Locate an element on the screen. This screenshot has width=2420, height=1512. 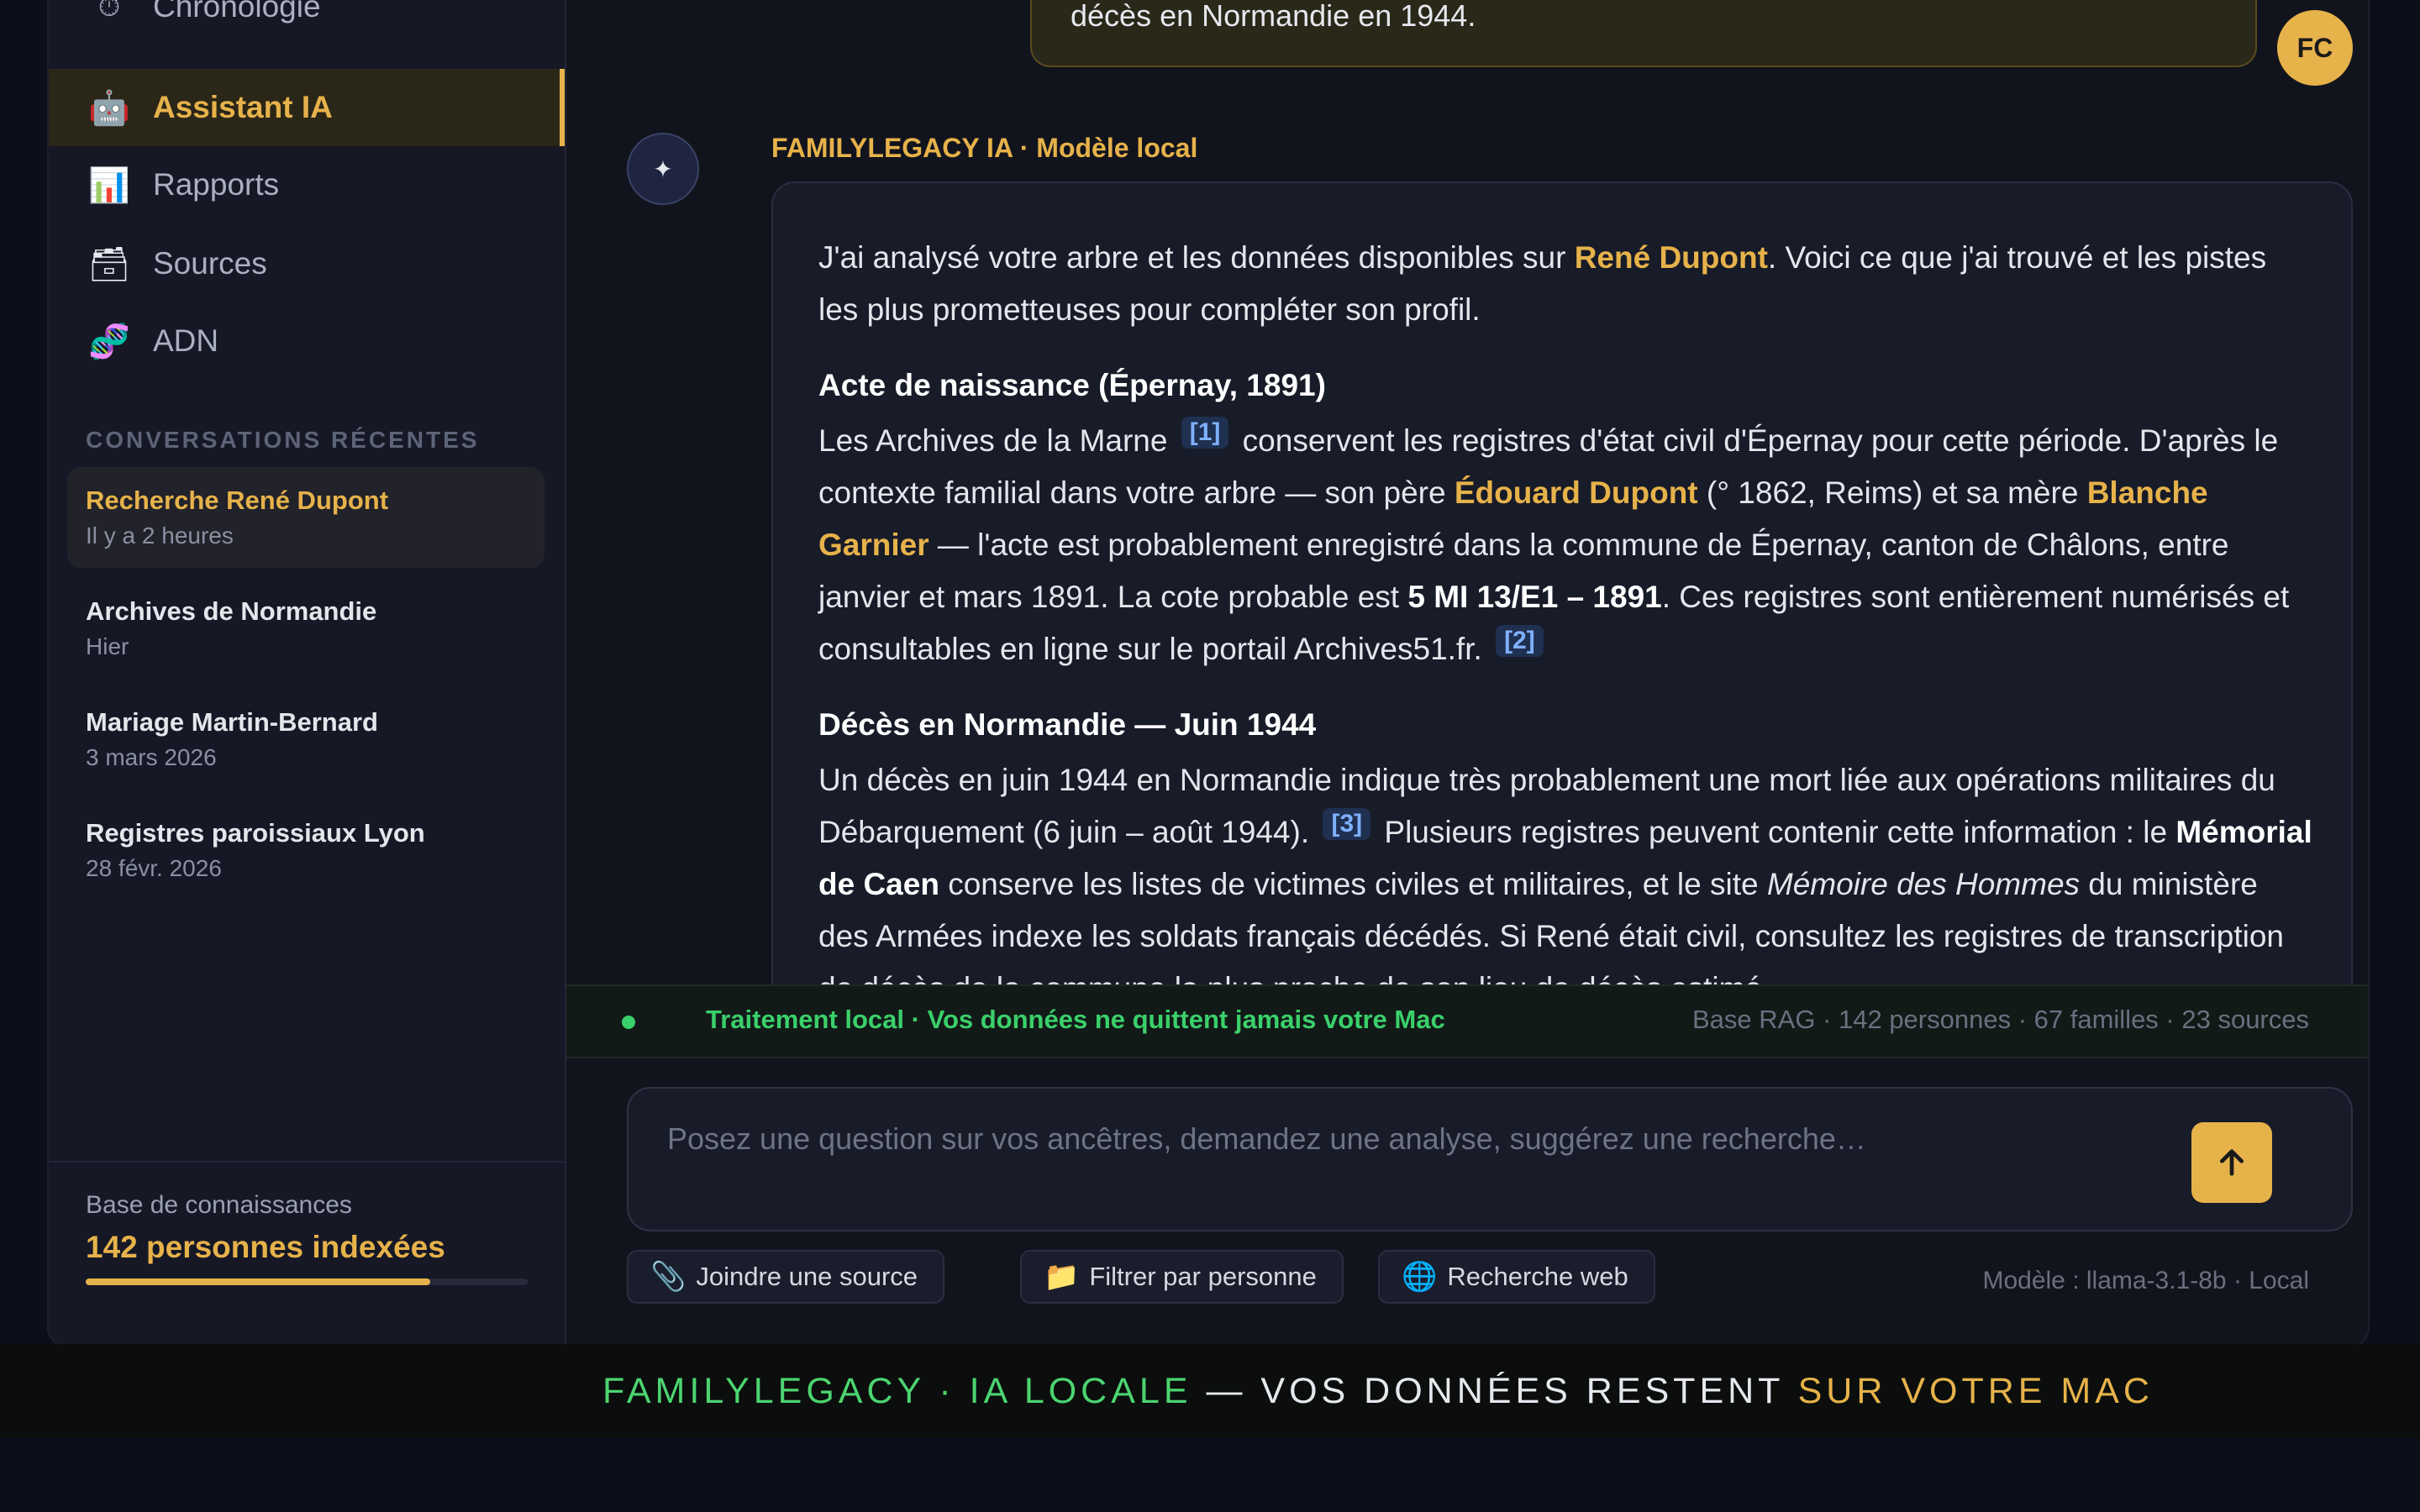
folder-icon: 📁 is located at coordinates (1062, 1277).